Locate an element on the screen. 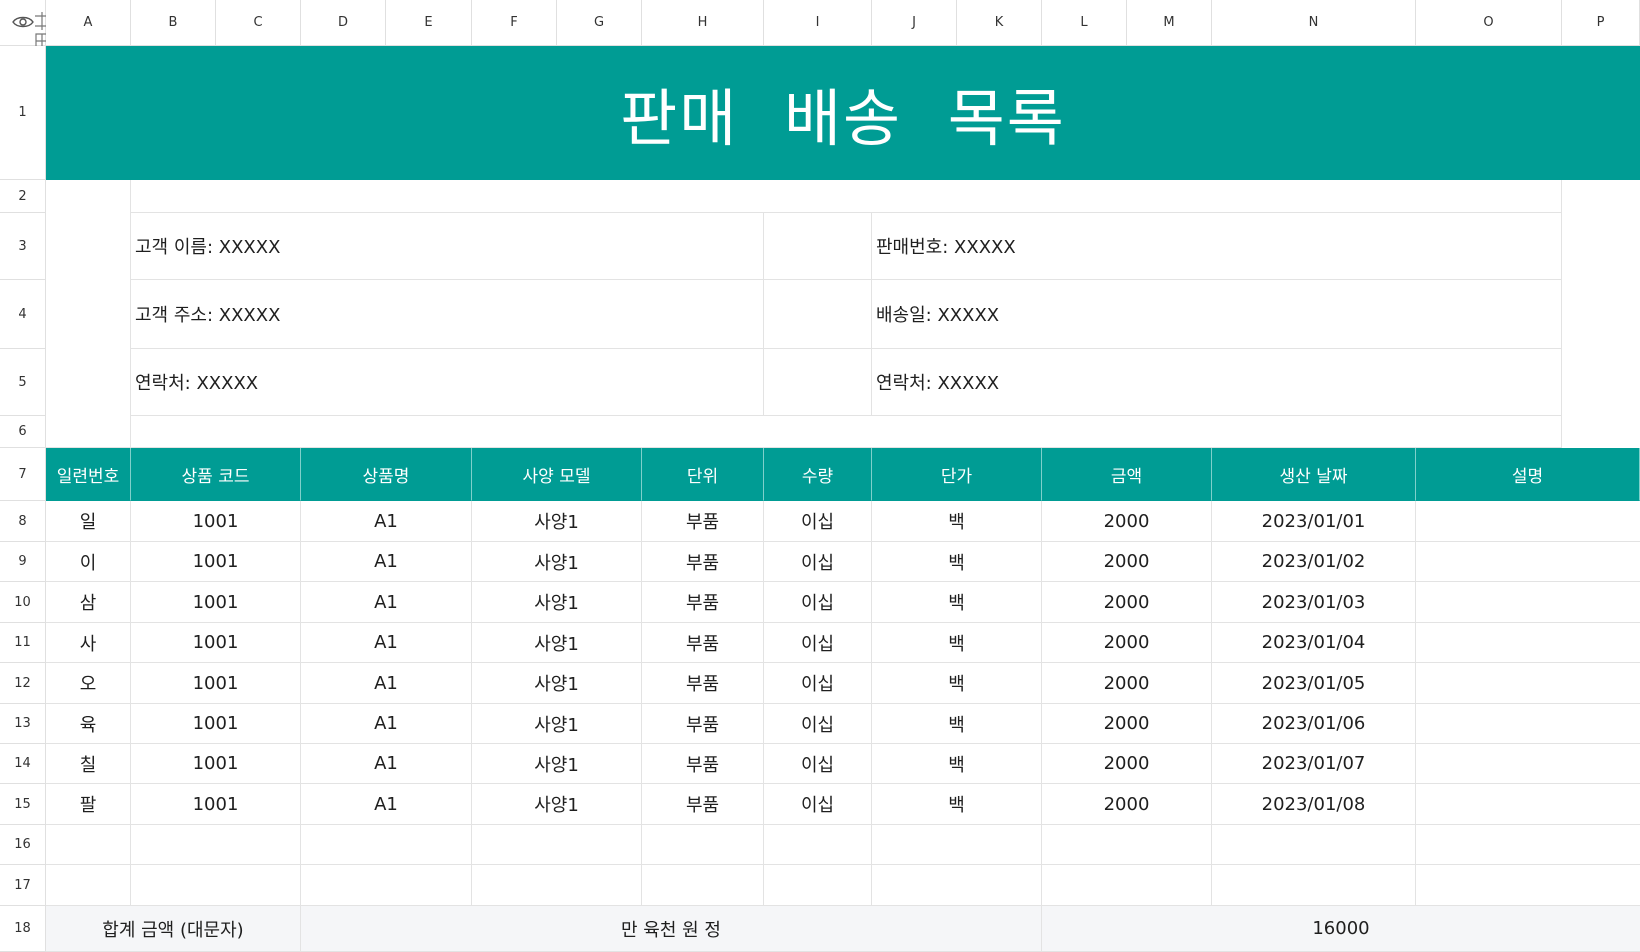 This screenshot has width=1640, height=952. table-cell: 2023/01/04 is located at coordinates (1314, 643).